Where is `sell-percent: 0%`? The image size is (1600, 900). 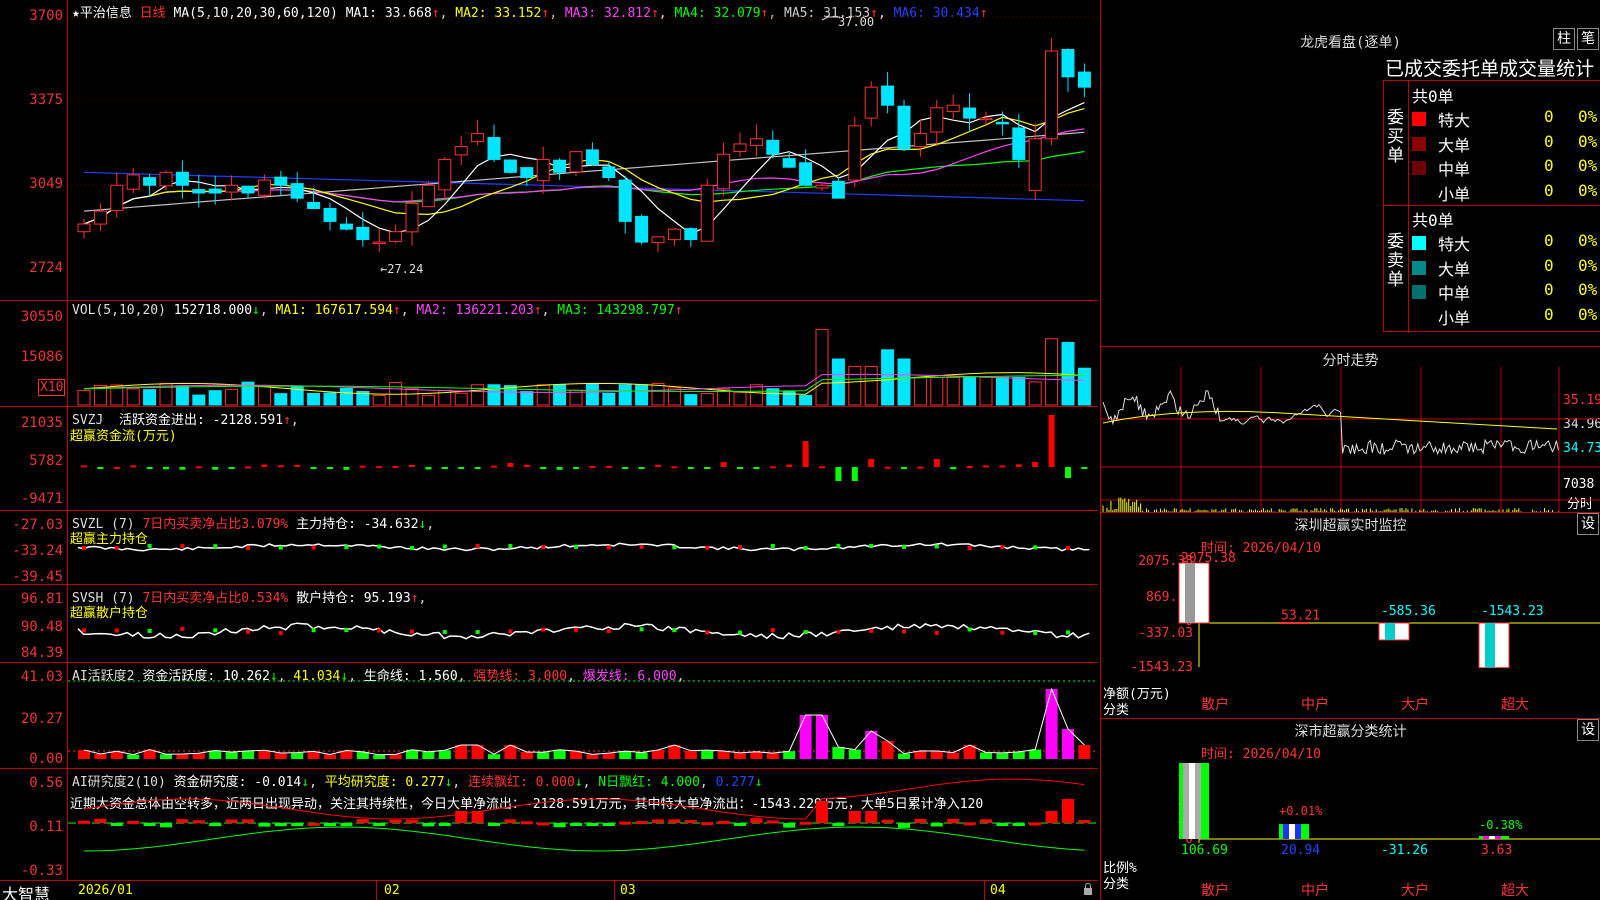
sell-percent: 0% is located at coordinates (1588, 265).